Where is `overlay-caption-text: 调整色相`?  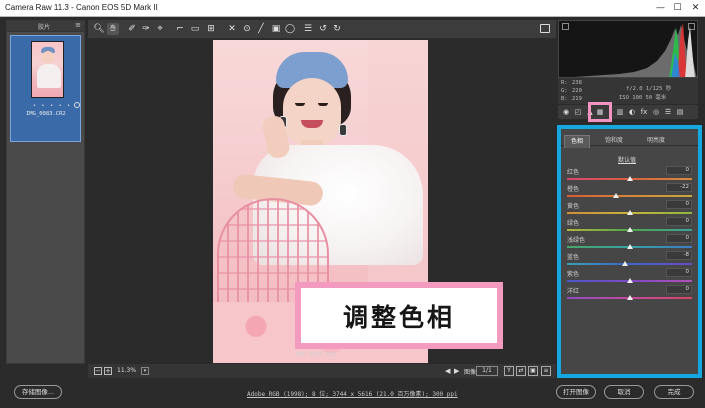 overlay-caption-text: 调整色相 is located at coordinates (399, 315).